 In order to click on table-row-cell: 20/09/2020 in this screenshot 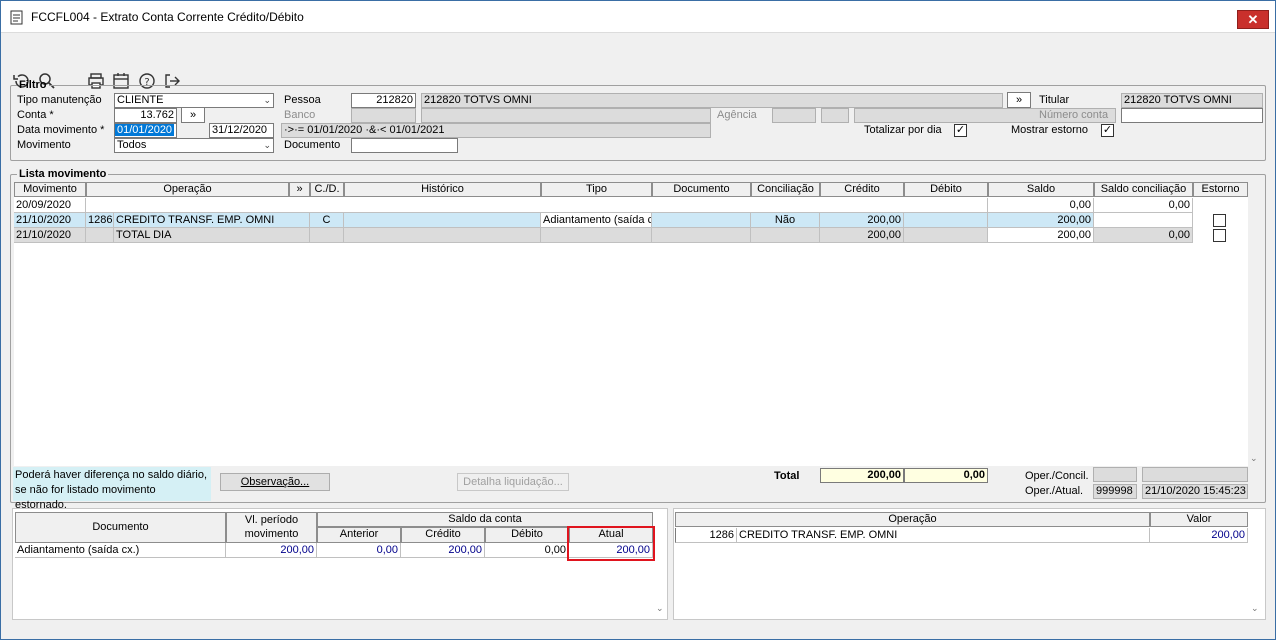, I will do `click(50, 205)`.